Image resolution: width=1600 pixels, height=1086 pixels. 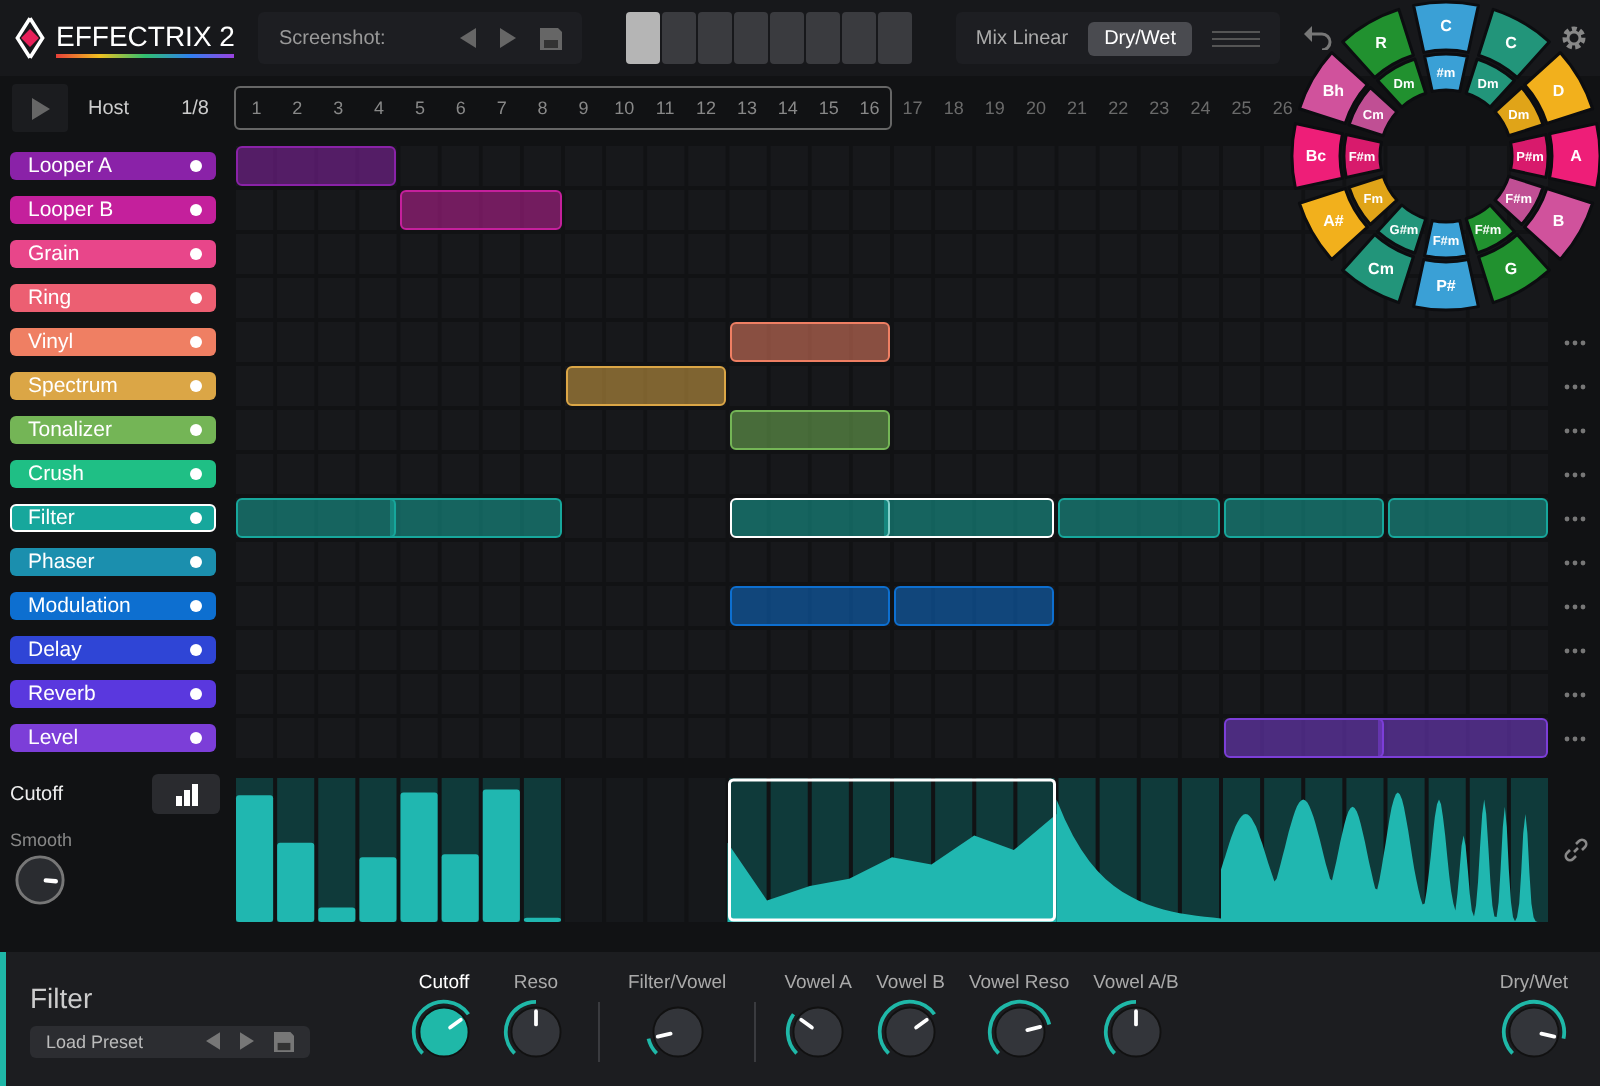 I want to click on settings-icon, so click(x=1574, y=38).